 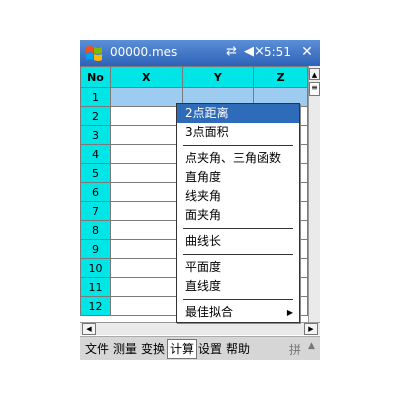 I want to click on menu-item: 直线度, so click(x=238, y=286).